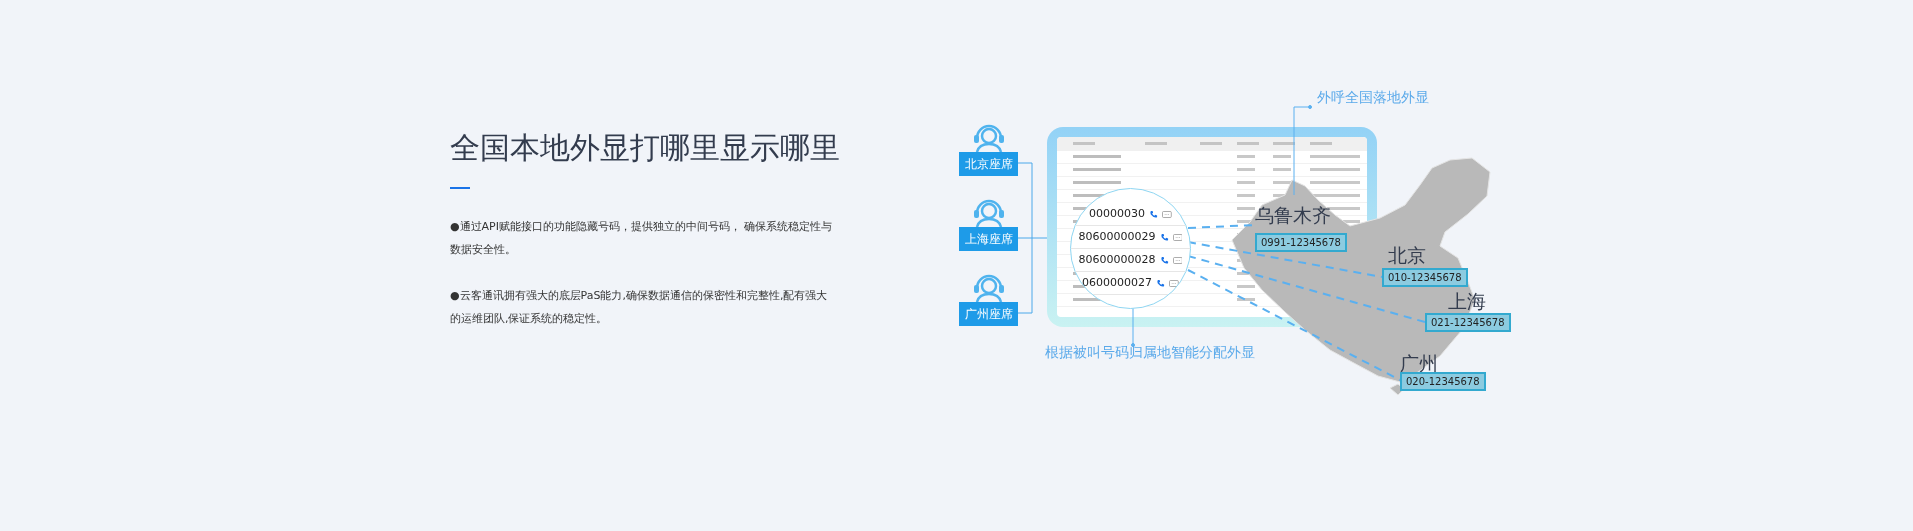 The height and width of the screenshot is (531, 1913). What do you see at coordinates (1117, 282) in the screenshot?
I see `phone-number: 0600000027` at bounding box center [1117, 282].